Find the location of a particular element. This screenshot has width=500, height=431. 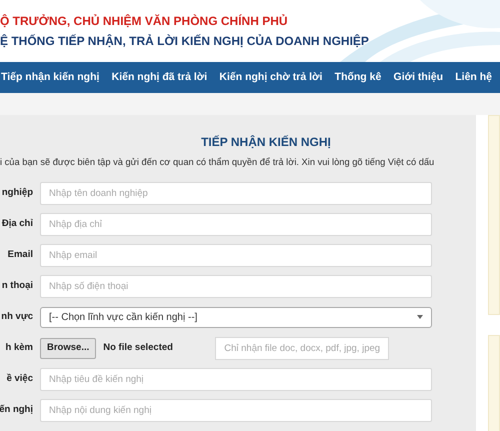

field-label: nh vực is located at coordinates (17, 316).